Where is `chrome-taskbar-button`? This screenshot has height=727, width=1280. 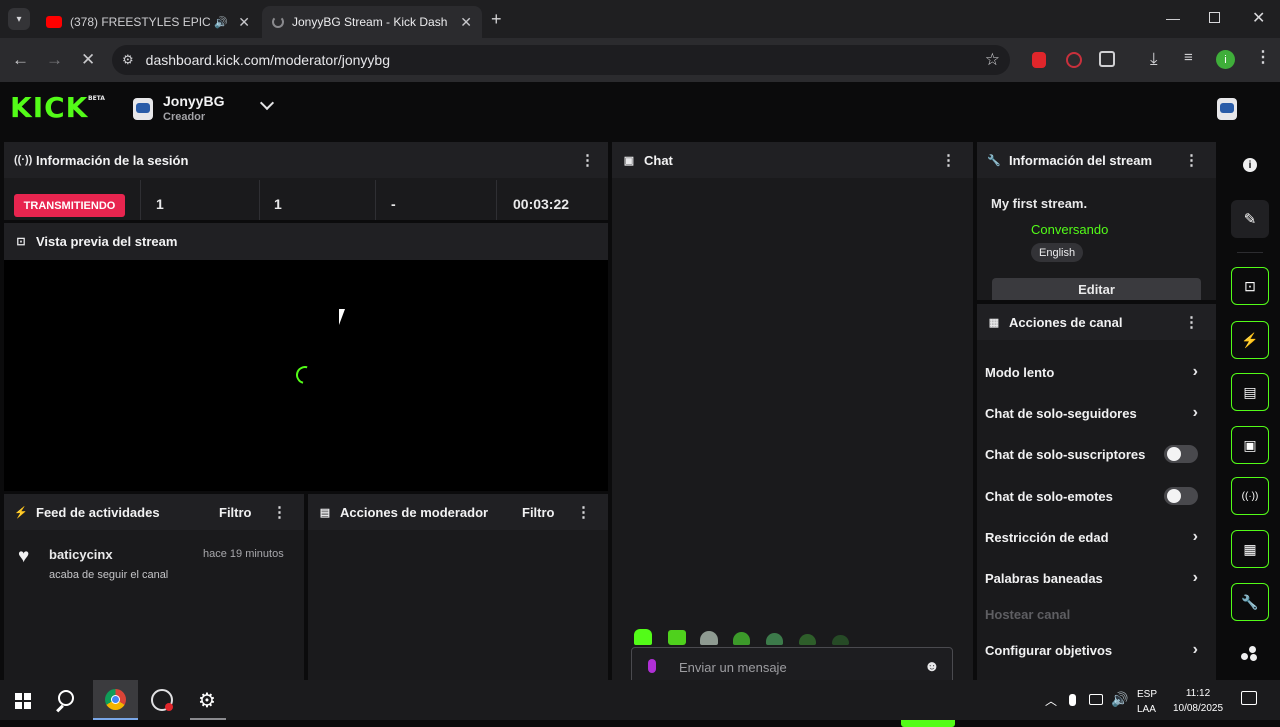 chrome-taskbar-button is located at coordinates (115, 700).